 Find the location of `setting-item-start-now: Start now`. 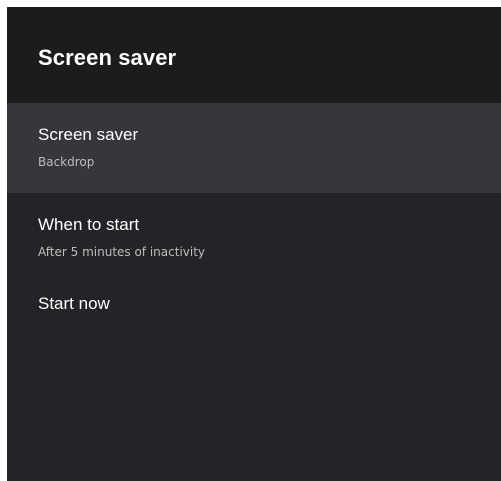

setting-item-start-now: Start now is located at coordinates (254, 313).